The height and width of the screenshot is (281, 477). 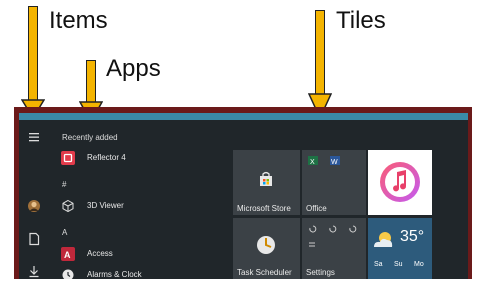 What do you see at coordinates (141, 159) in the screenshot?
I see `app-item-reflector: Reflector 4` at bounding box center [141, 159].